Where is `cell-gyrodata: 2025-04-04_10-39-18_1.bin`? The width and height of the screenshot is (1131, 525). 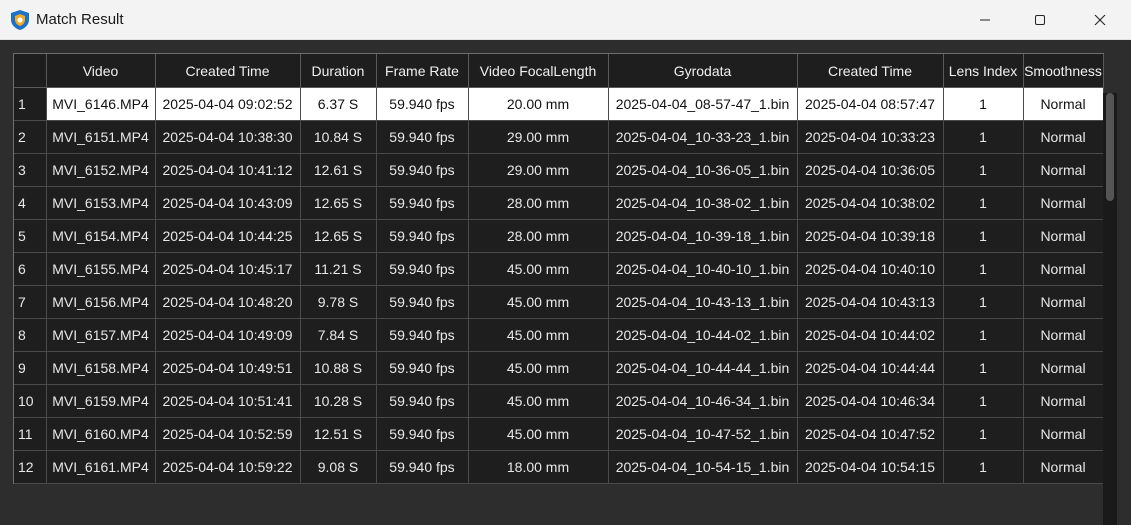
cell-gyrodata: 2025-04-04_10-39-18_1.bin is located at coordinates (703, 236).